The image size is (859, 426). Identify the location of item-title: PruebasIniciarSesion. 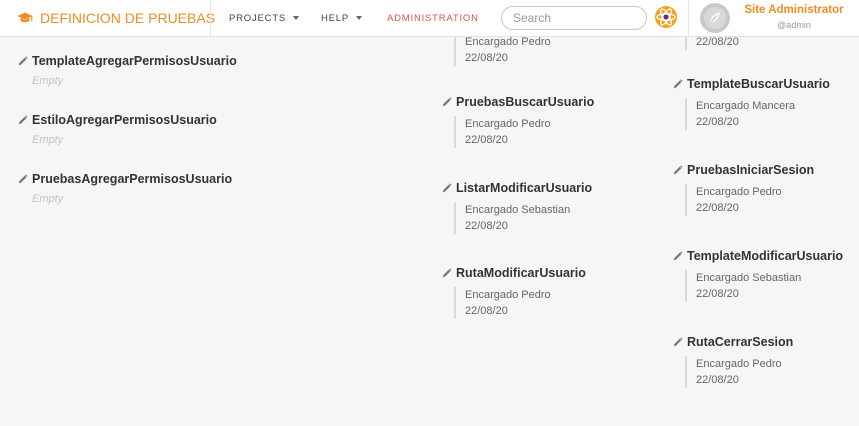
(743, 170).